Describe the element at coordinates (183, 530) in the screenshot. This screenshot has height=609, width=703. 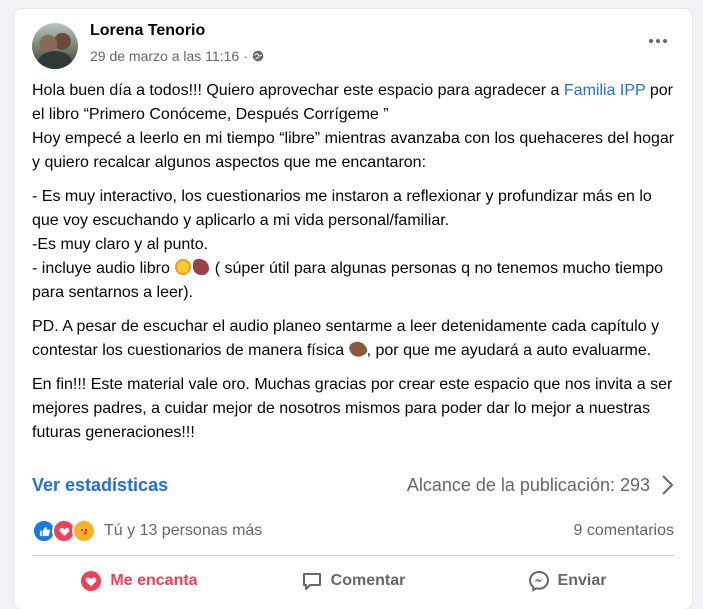
I see `reactions-text: Tú y 13 personas más` at that location.